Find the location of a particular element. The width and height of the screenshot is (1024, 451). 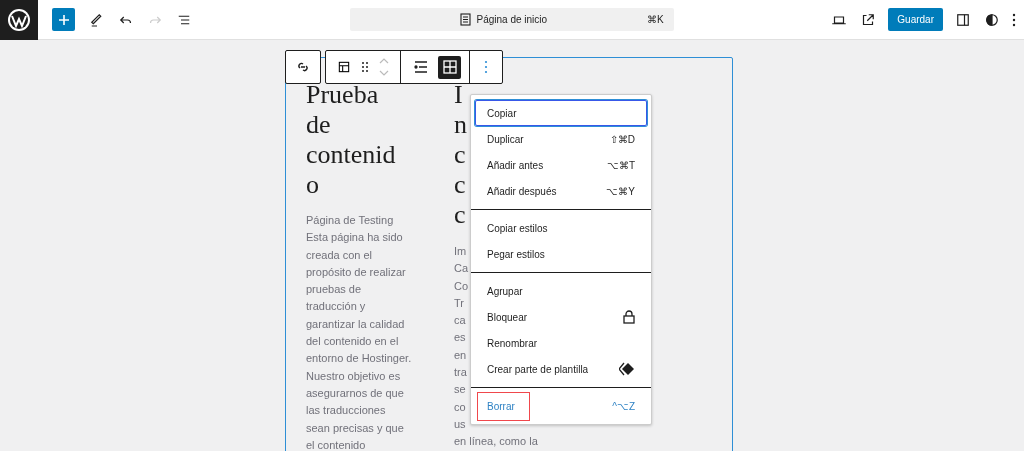

body-text-line: Im is located at coordinates (460, 251).